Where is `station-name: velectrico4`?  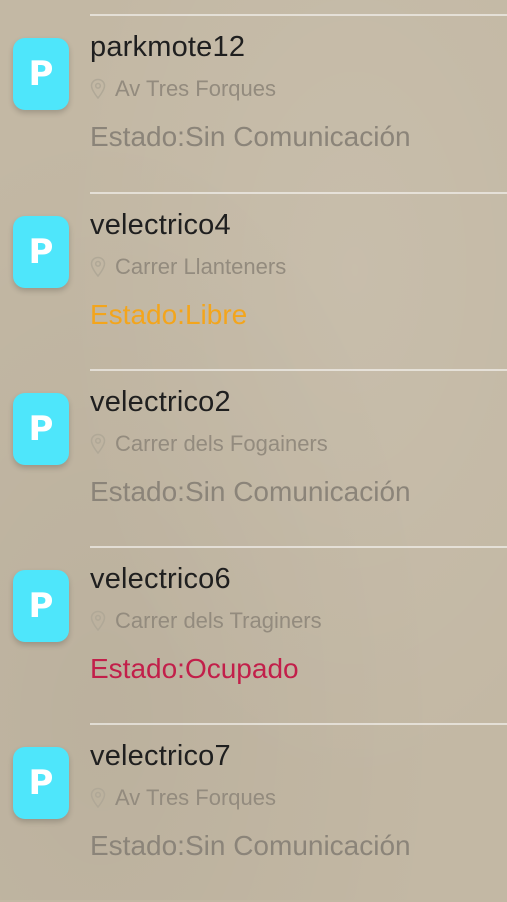 station-name: velectrico4 is located at coordinates (160, 225).